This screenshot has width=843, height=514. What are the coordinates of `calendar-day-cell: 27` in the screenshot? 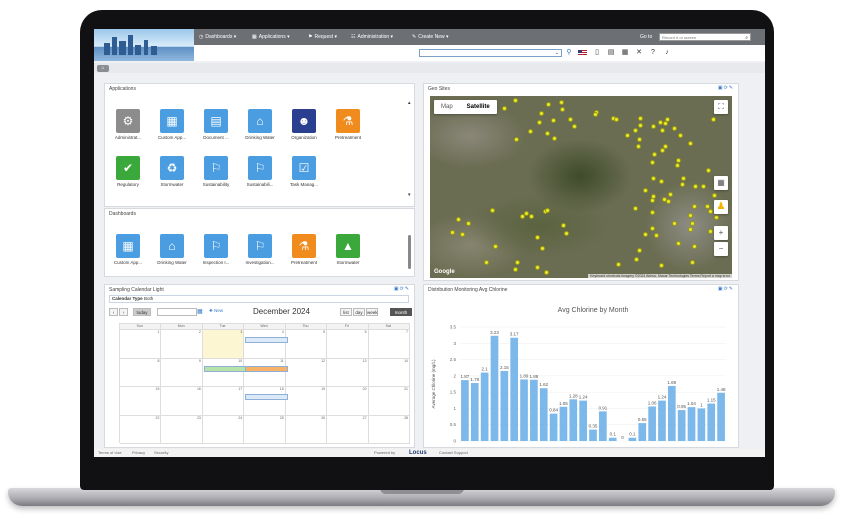 It's located at (348, 429).